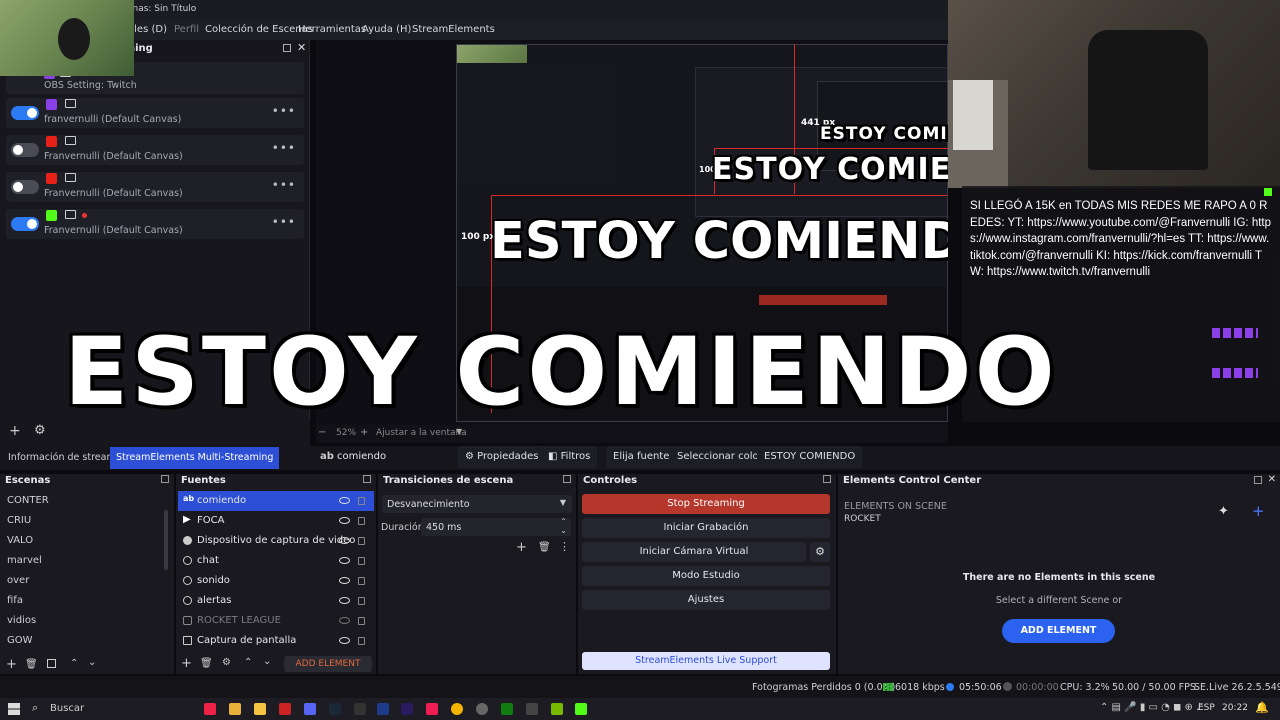 Image resolution: width=1280 pixels, height=720 pixels. What do you see at coordinates (1223, 511) in the screenshot?
I see `sparkle-icon: ✦` at bounding box center [1223, 511].